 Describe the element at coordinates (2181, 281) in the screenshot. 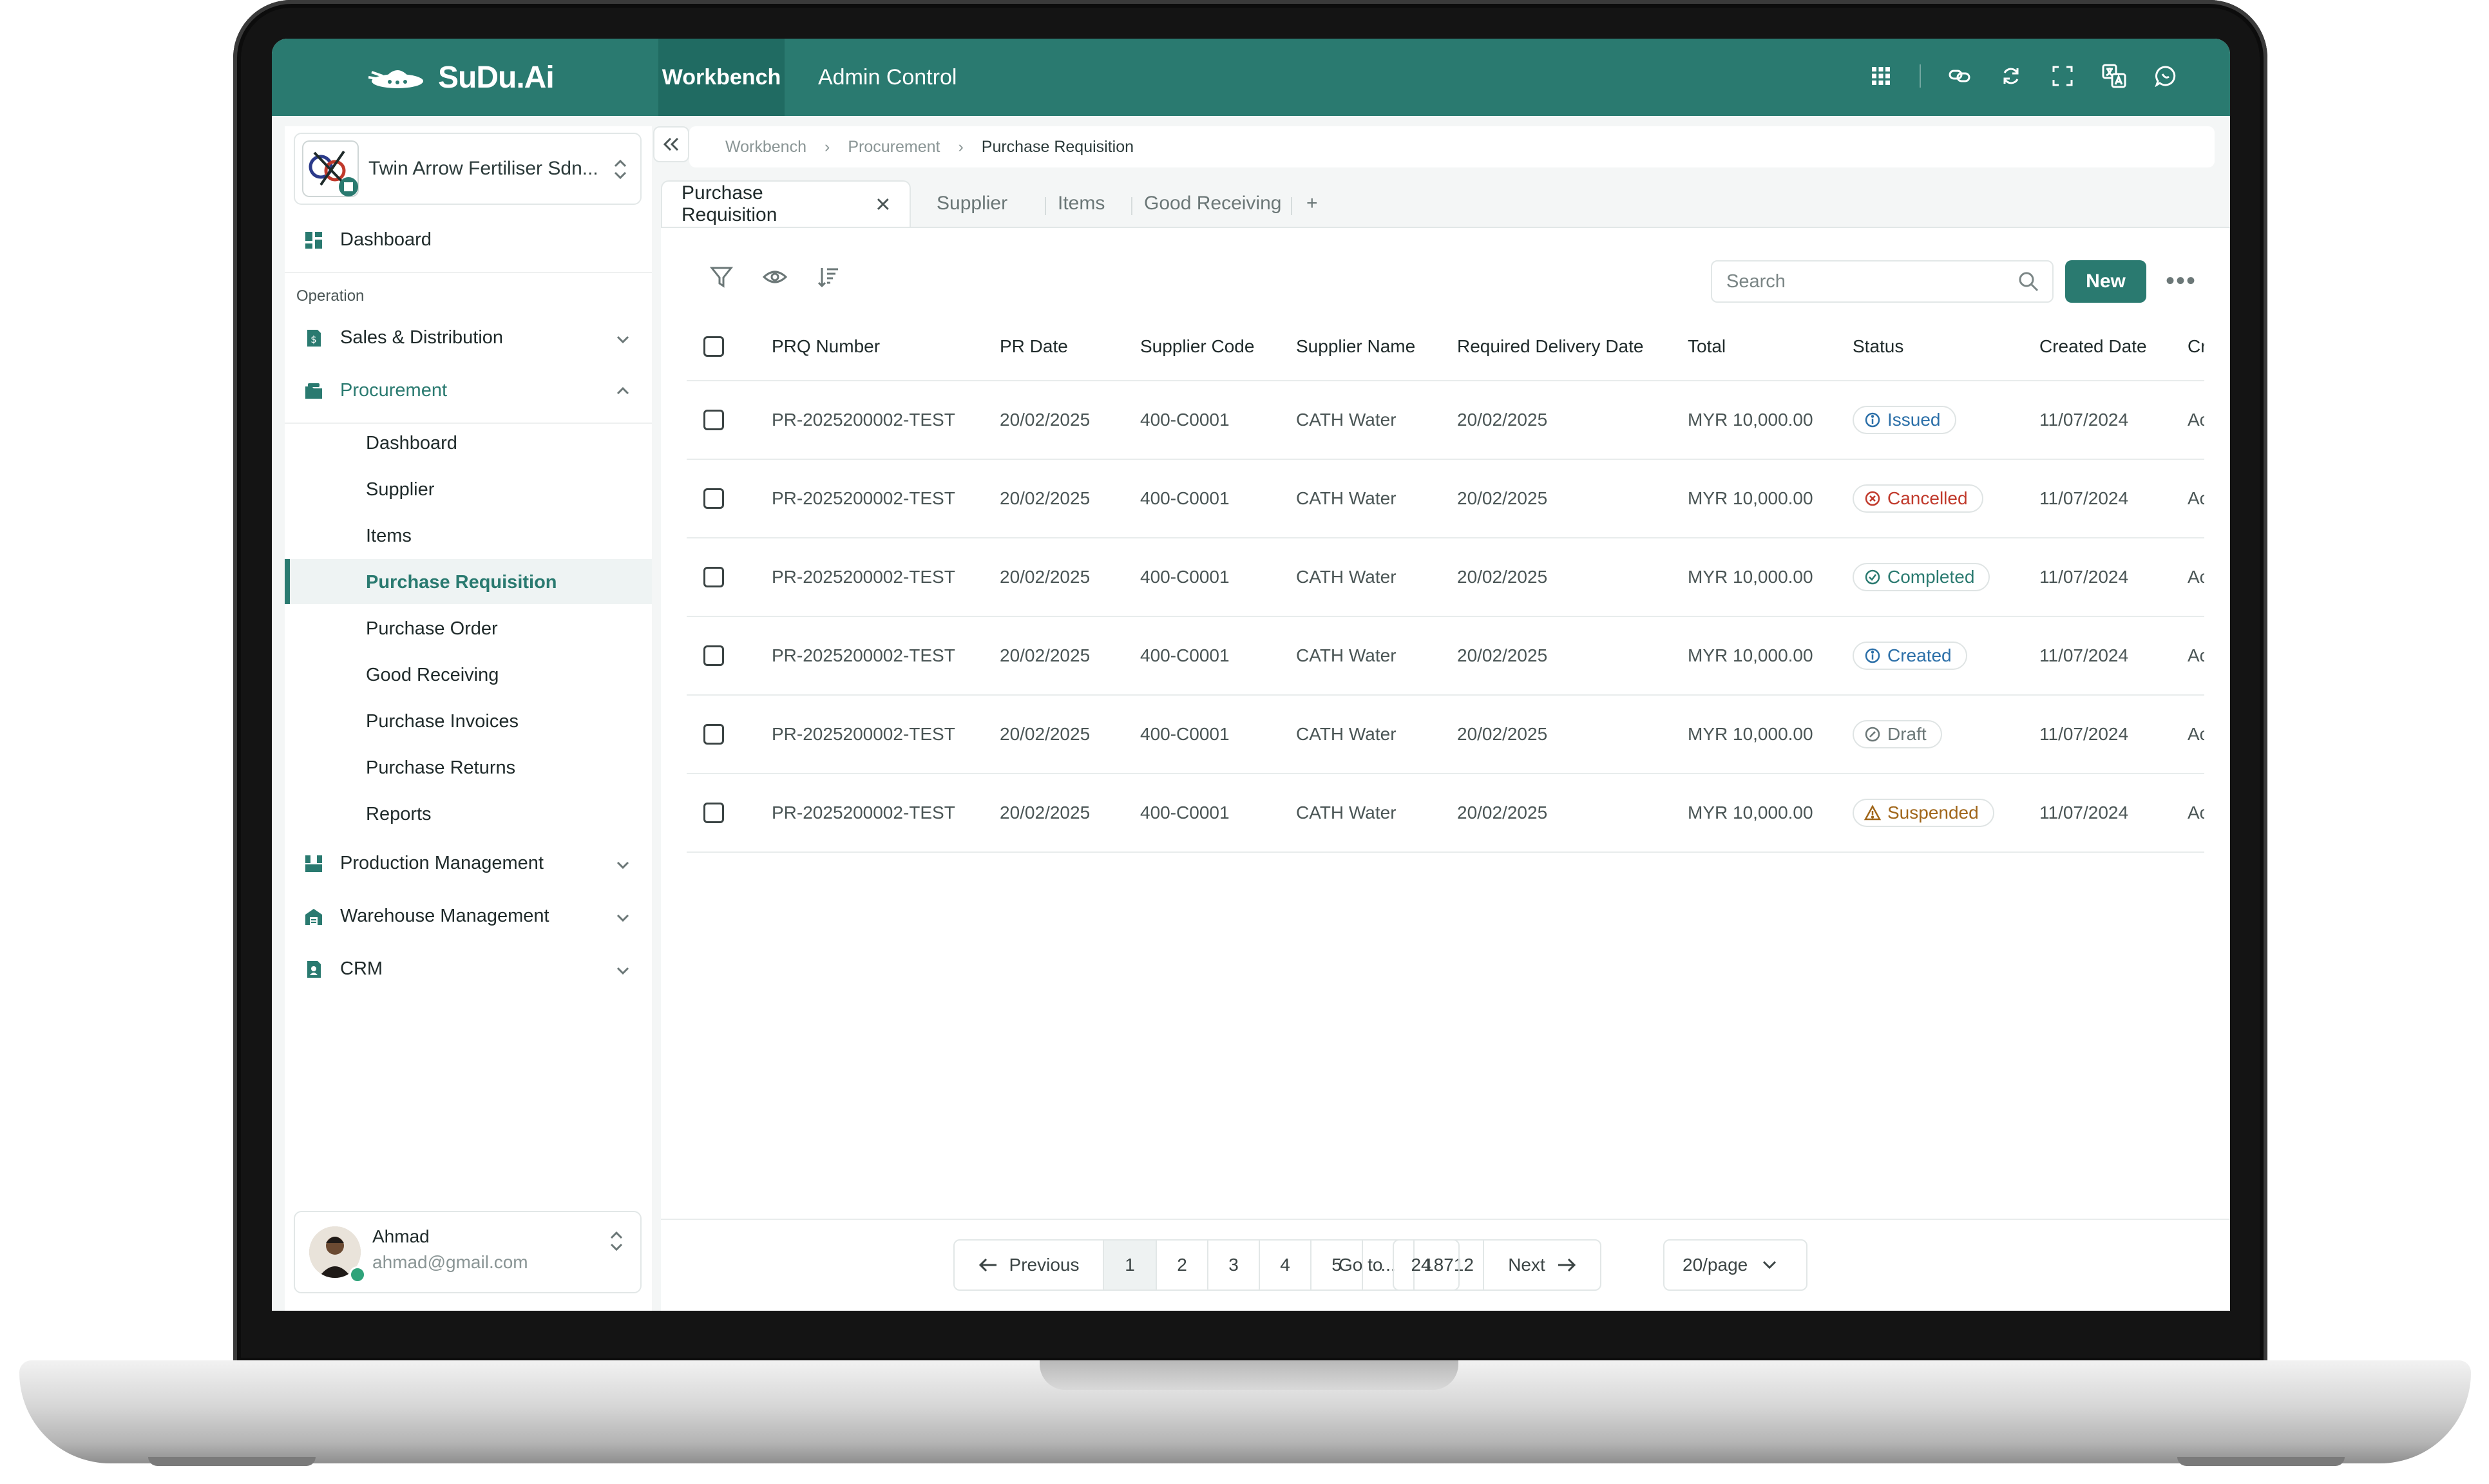

I see `more-options-icon: •••` at that location.